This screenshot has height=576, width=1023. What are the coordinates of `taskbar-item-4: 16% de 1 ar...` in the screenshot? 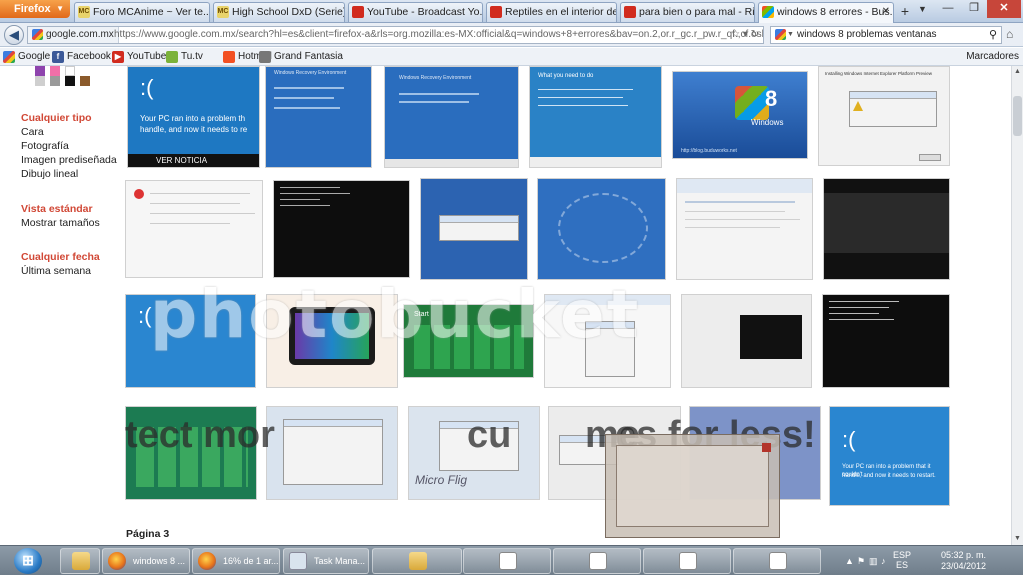 It's located at (236, 561).